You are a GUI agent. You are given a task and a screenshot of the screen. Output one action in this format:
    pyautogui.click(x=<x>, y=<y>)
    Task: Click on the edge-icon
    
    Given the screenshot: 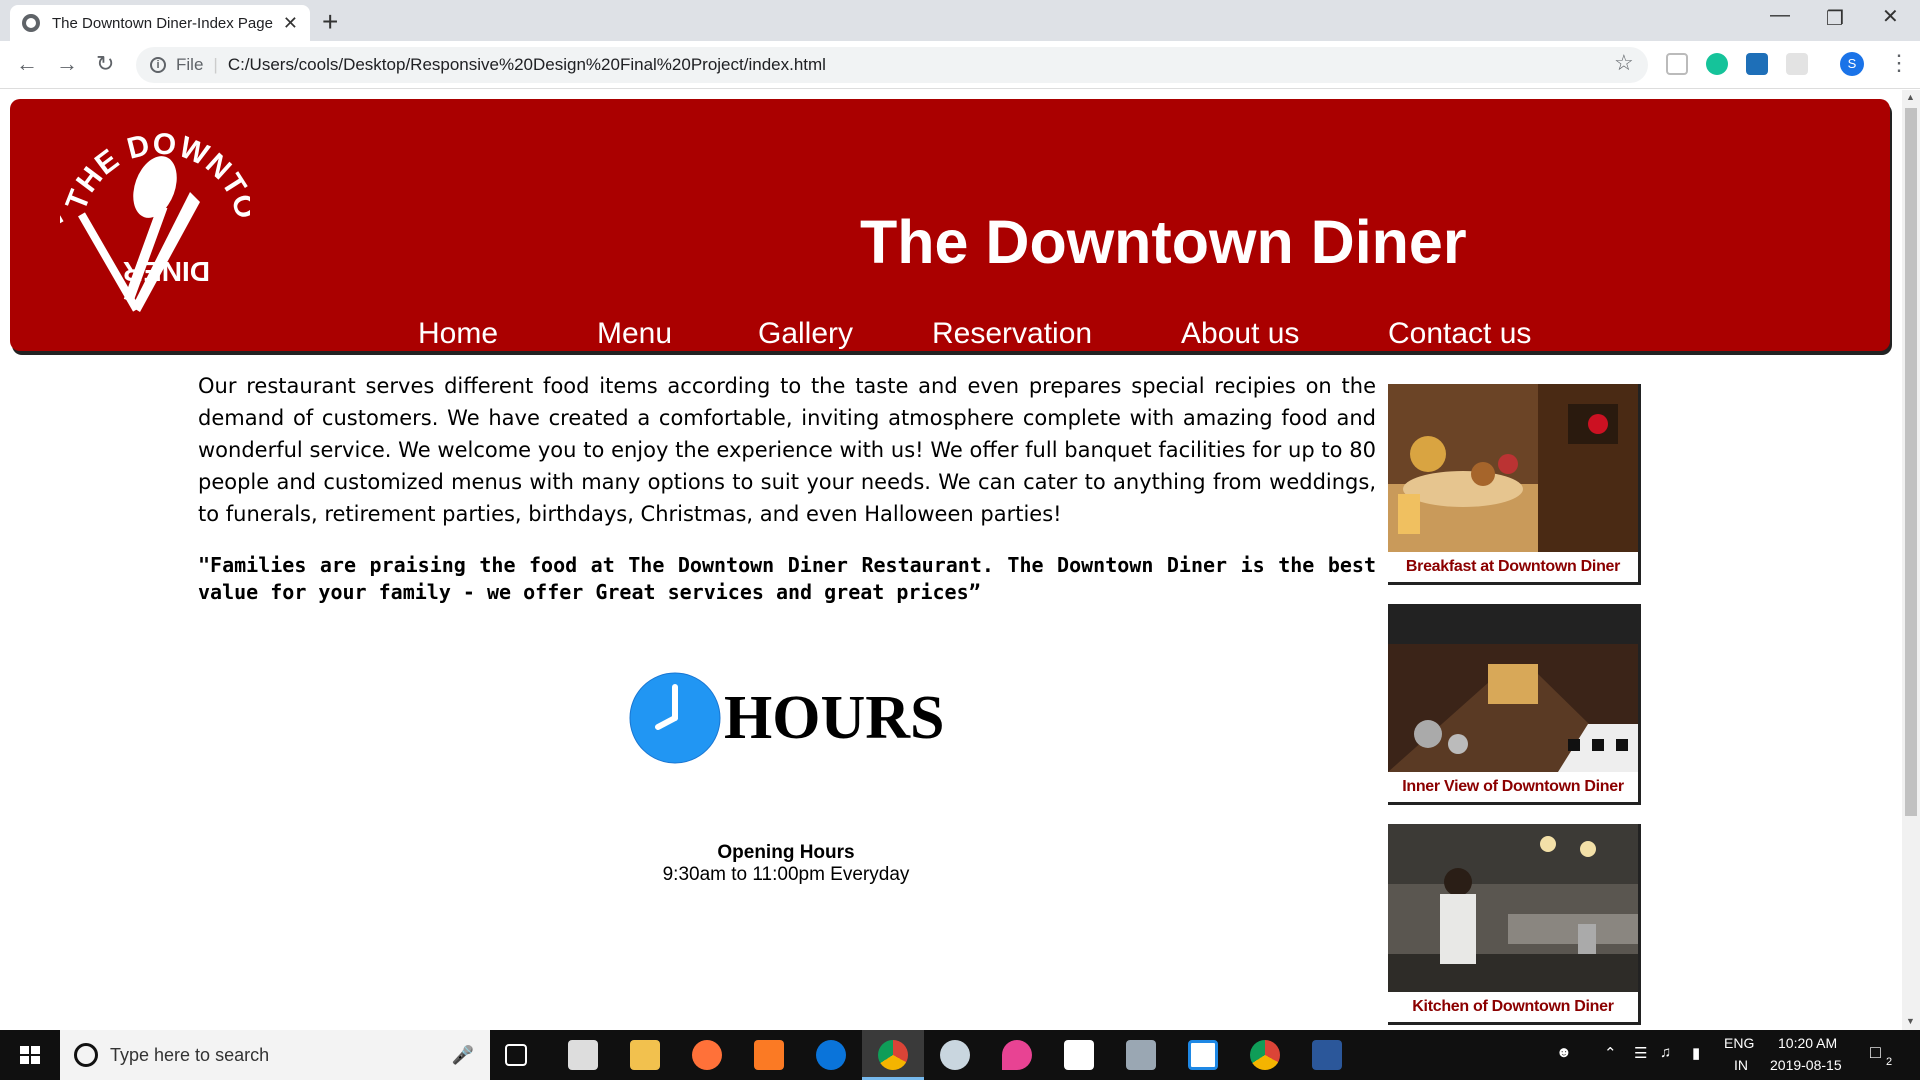 What is the action you would take?
    pyautogui.click(x=831, y=1055)
    